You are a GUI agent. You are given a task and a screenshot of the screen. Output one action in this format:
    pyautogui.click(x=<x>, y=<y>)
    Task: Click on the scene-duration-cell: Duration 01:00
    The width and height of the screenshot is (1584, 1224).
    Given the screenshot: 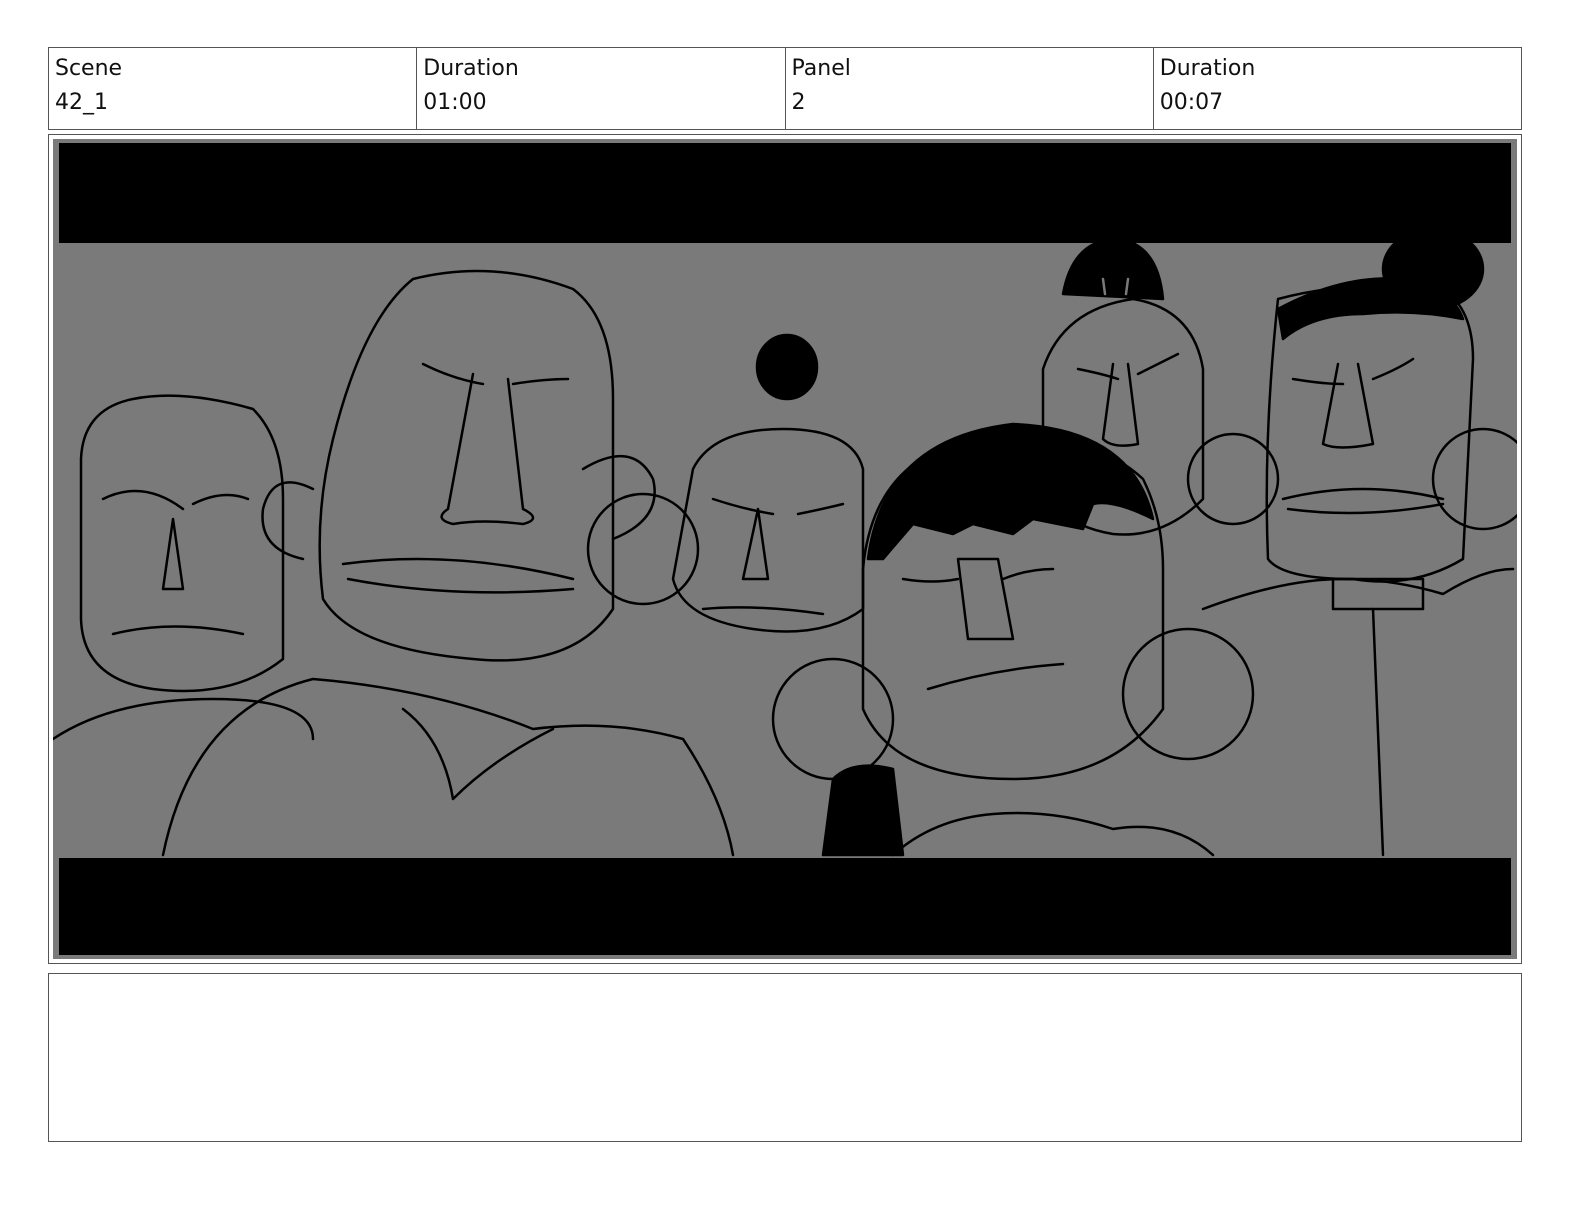 What is the action you would take?
    pyautogui.click(x=601, y=88)
    